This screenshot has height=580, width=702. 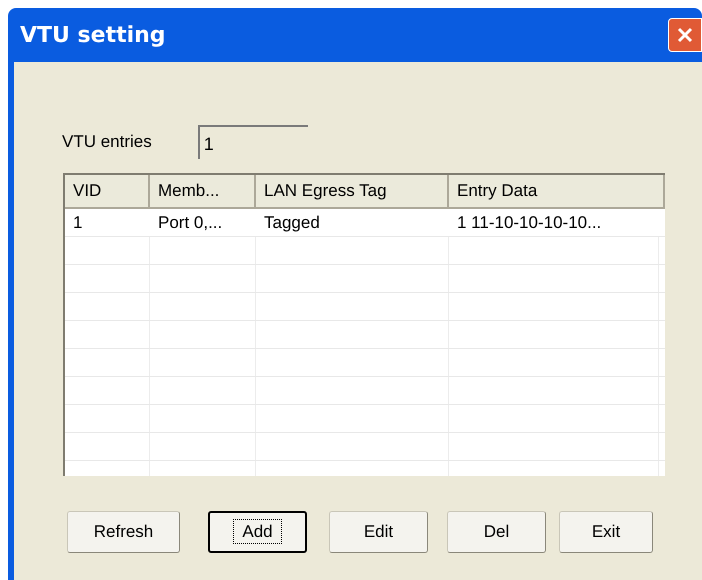 I want to click on field-label: VTU entries, so click(x=107, y=142).